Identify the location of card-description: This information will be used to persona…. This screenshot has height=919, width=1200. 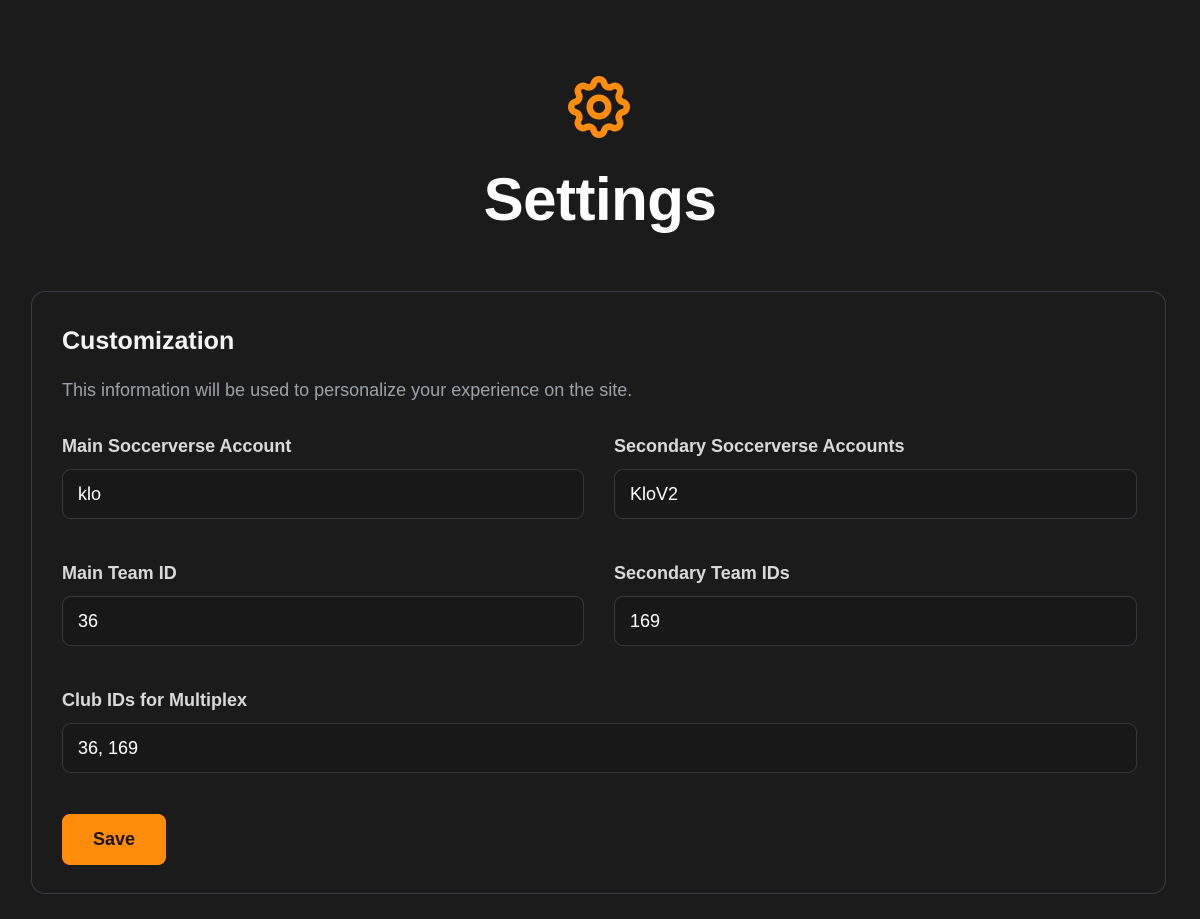
(347, 390).